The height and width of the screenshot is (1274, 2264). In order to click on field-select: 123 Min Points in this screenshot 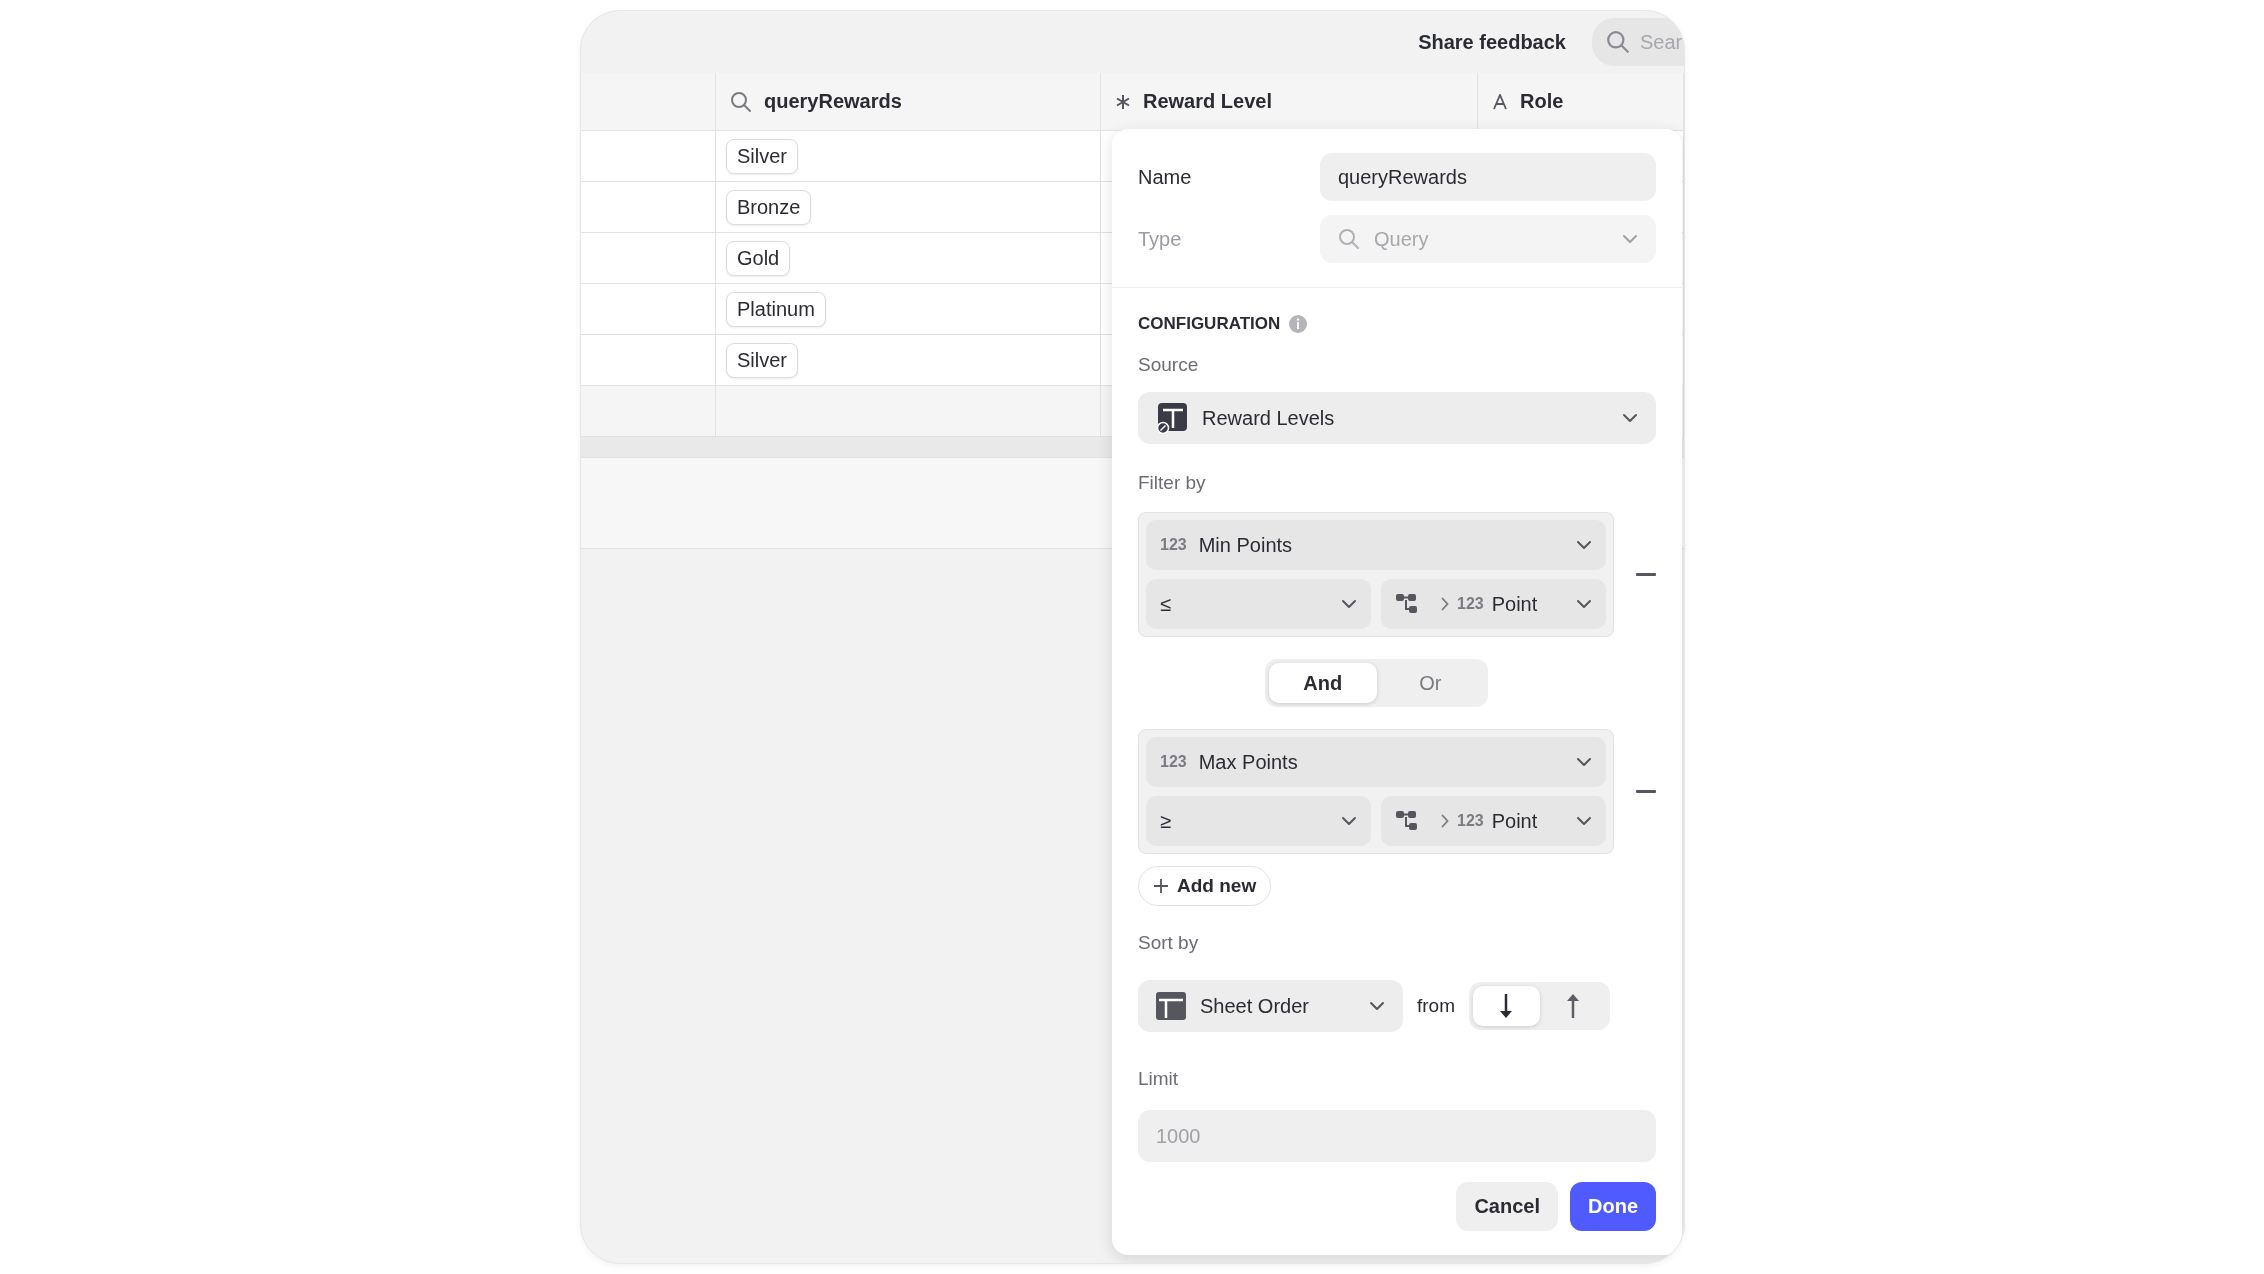, I will do `click(1376, 545)`.